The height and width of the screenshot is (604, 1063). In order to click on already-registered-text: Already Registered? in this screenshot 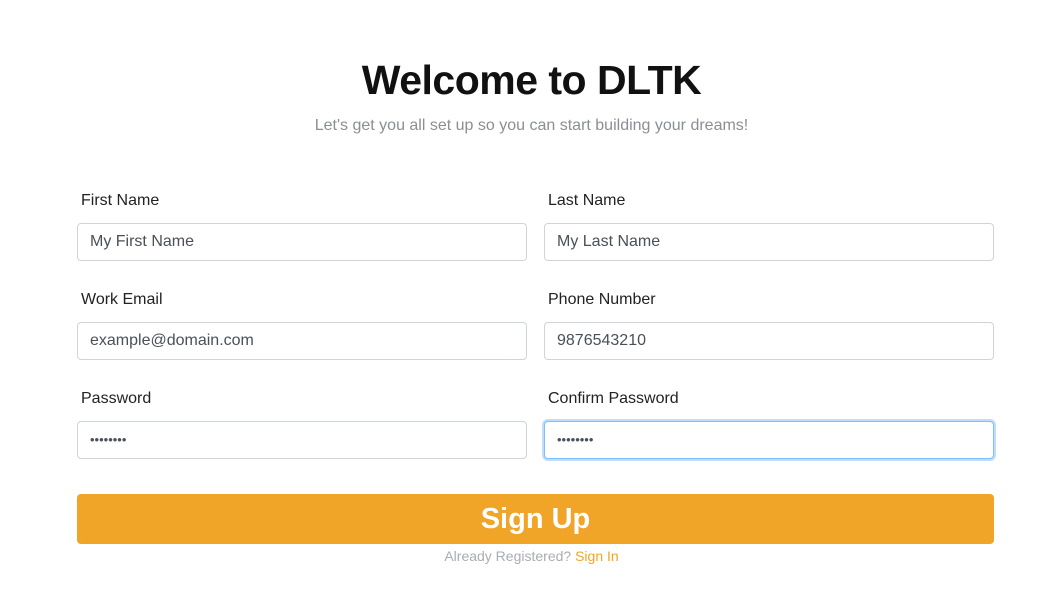, I will do `click(508, 556)`.